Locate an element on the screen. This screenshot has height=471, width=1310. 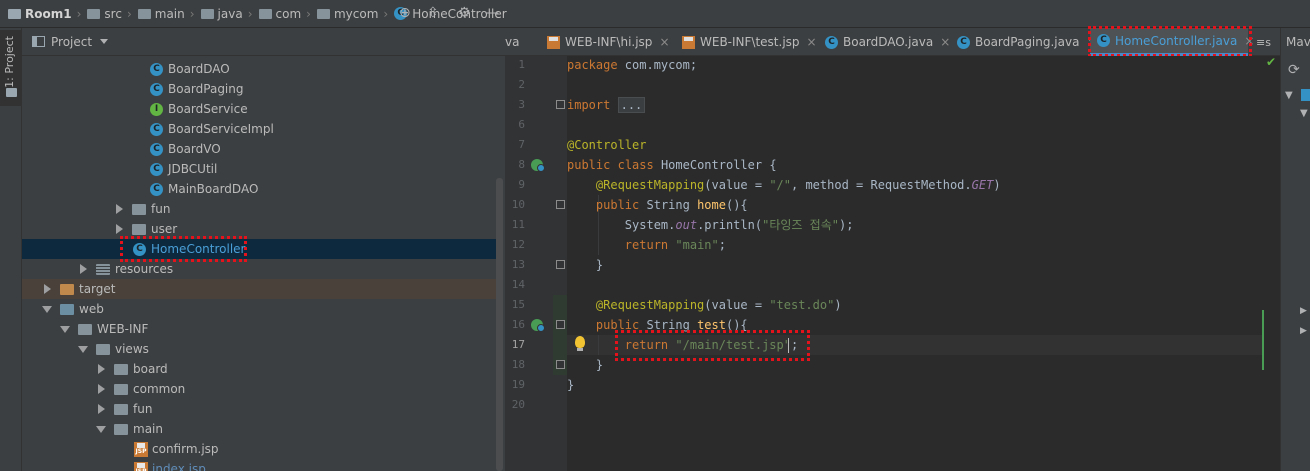
tab-boarddao-java: C BoardDAO.java × is located at coordinates (886, 42).